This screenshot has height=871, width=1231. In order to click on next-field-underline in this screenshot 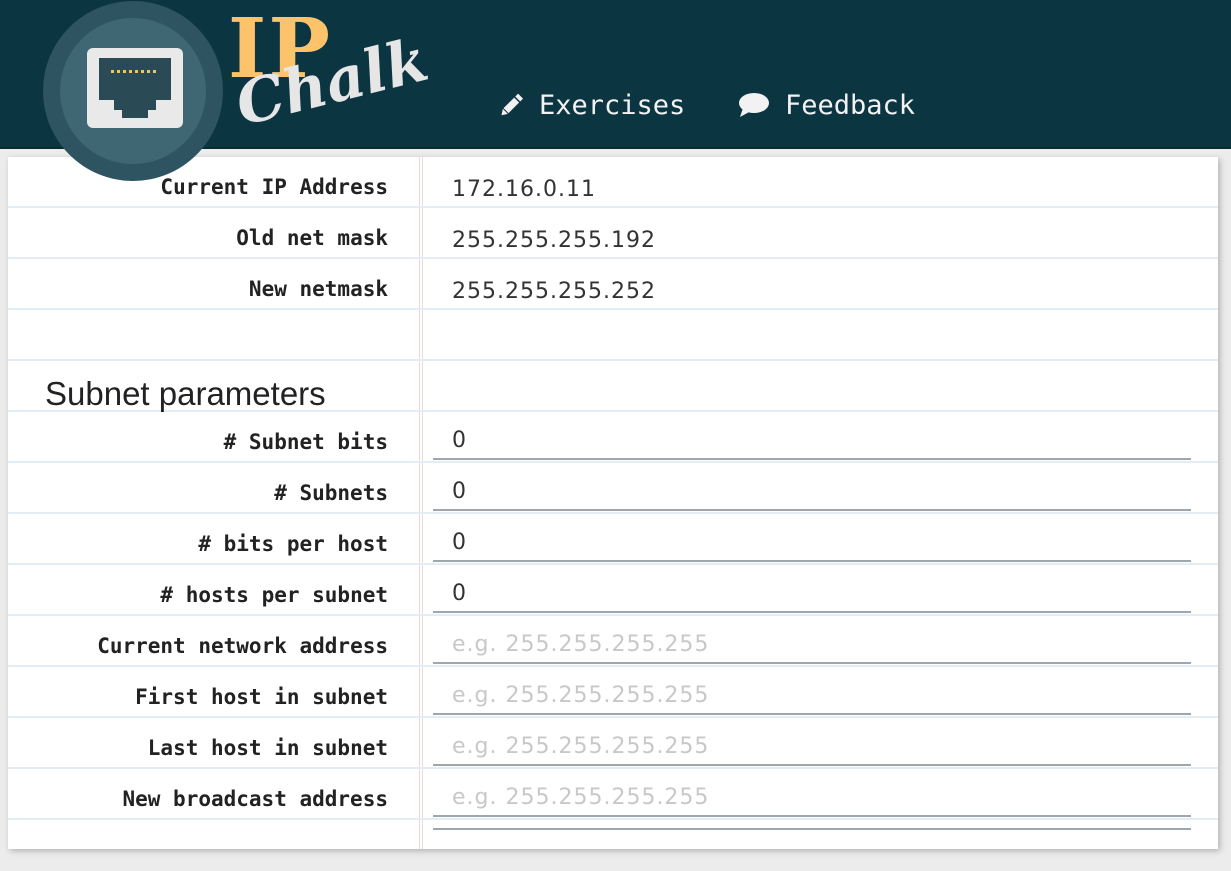, I will do `click(812, 825)`.